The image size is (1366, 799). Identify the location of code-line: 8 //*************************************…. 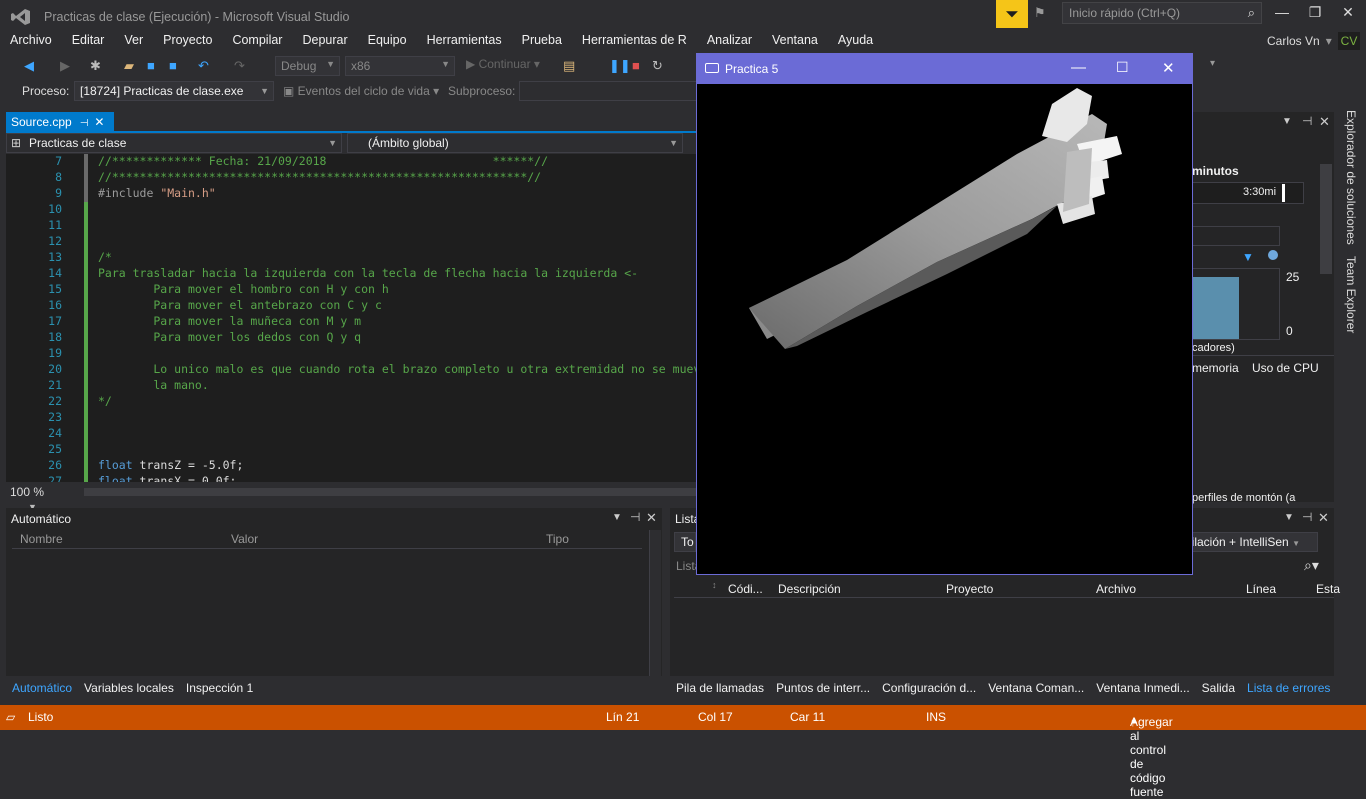
(351, 178).